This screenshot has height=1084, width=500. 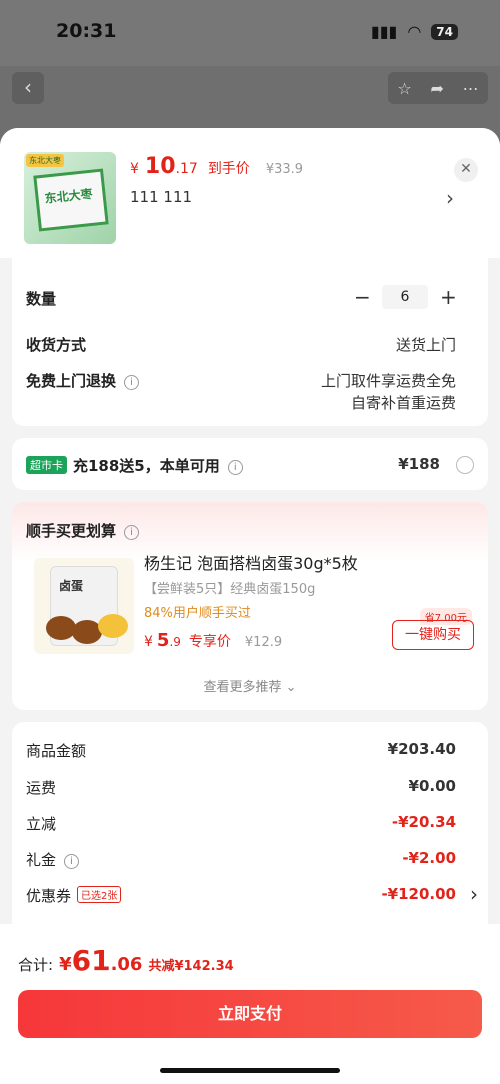 I want to click on star-icon: ☆, so click(x=404, y=88).